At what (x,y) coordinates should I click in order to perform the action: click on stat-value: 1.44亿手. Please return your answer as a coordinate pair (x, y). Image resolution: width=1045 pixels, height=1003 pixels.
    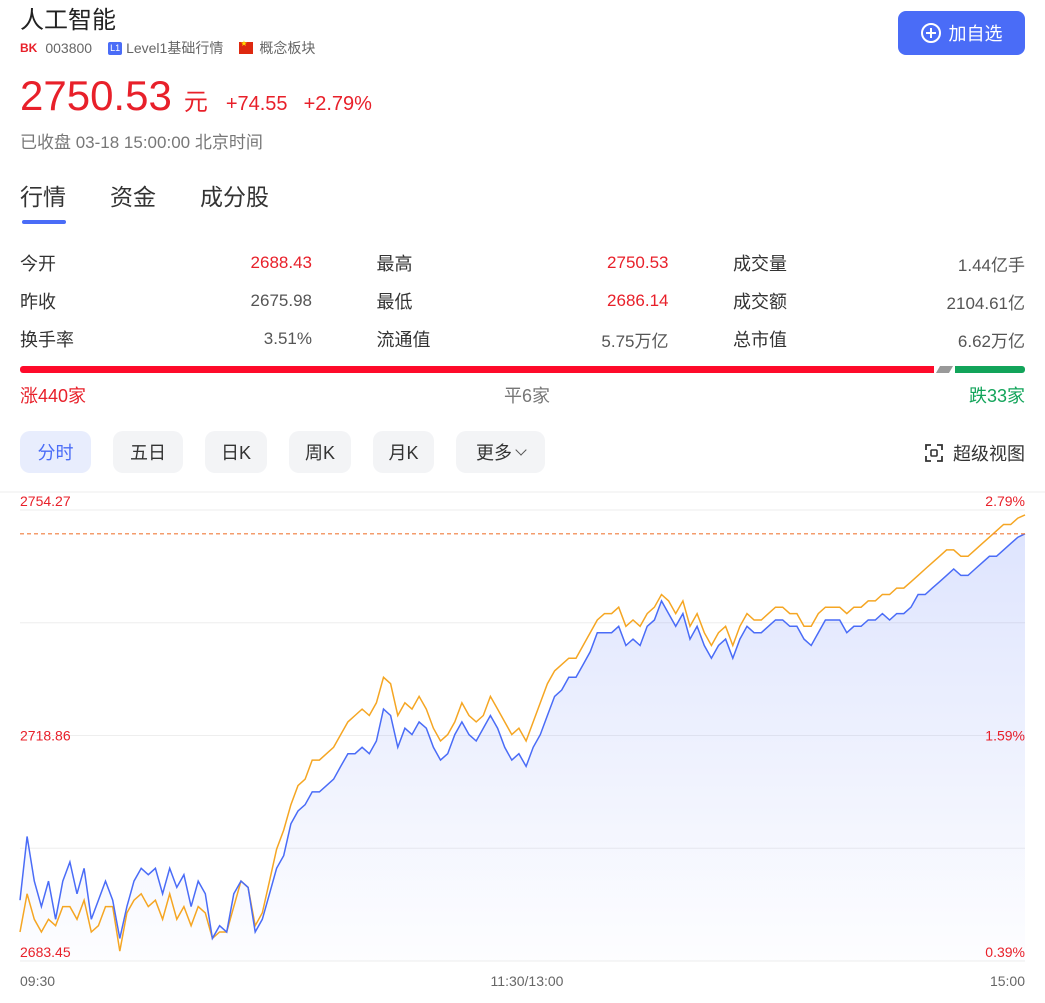
    Looking at the image, I should click on (991, 265).